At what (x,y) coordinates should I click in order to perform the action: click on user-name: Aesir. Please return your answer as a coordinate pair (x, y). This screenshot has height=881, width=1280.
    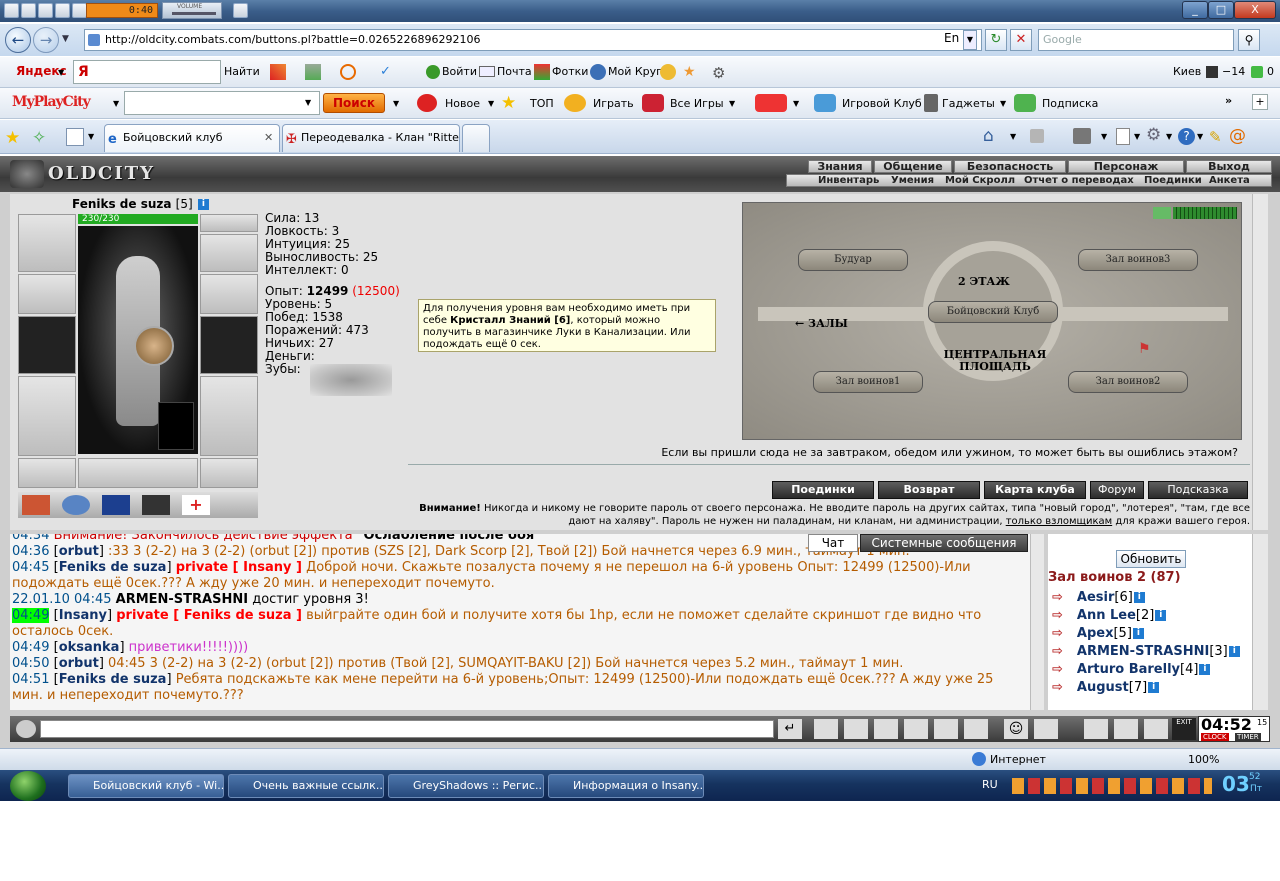
    Looking at the image, I should click on (1095, 597).